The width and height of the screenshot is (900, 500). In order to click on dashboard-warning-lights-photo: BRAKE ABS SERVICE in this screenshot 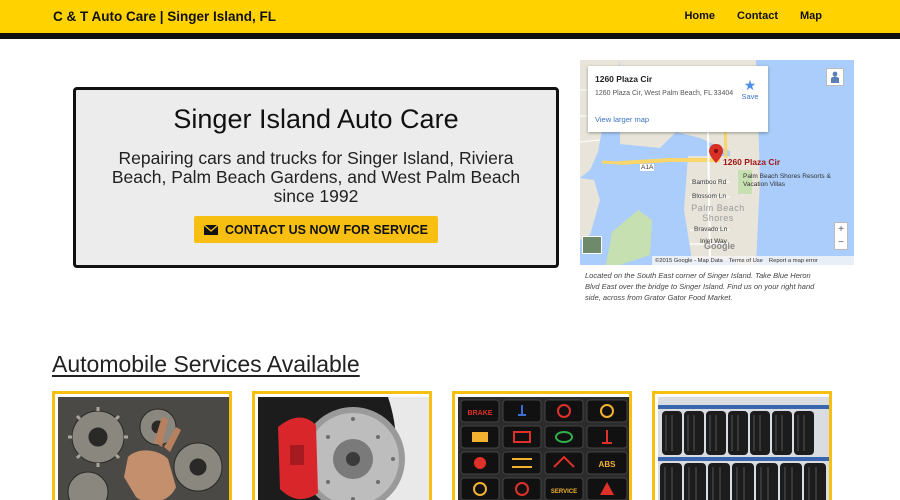, I will do `click(543, 448)`.